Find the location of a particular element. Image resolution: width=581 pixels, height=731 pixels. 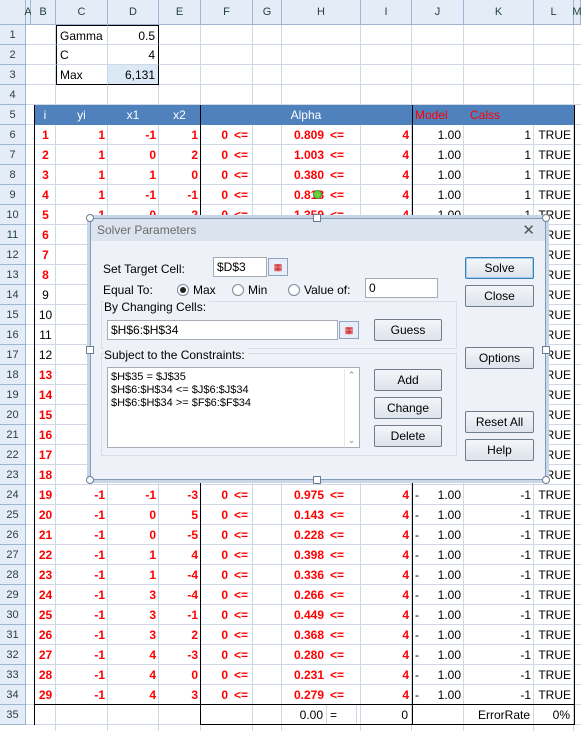

c-value: 4 is located at coordinates (133, 55).